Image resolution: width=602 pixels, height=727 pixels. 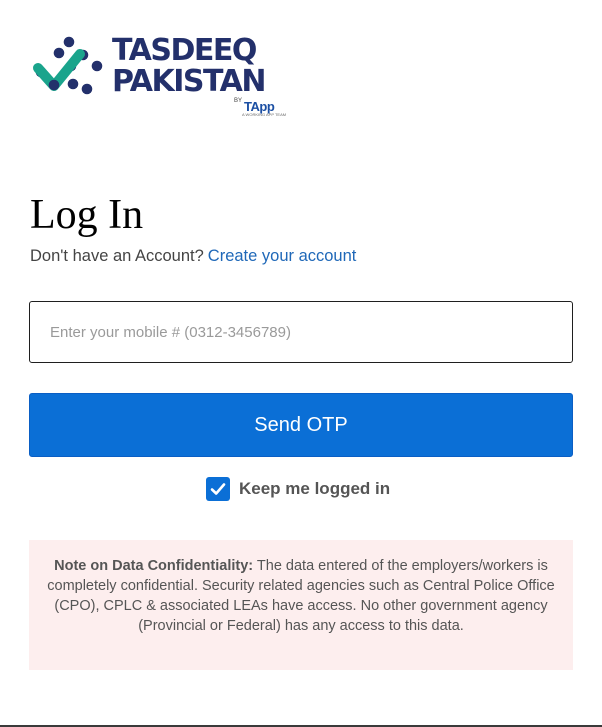 I want to click on send-otp-button: Send OTP, so click(x=301, y=425).